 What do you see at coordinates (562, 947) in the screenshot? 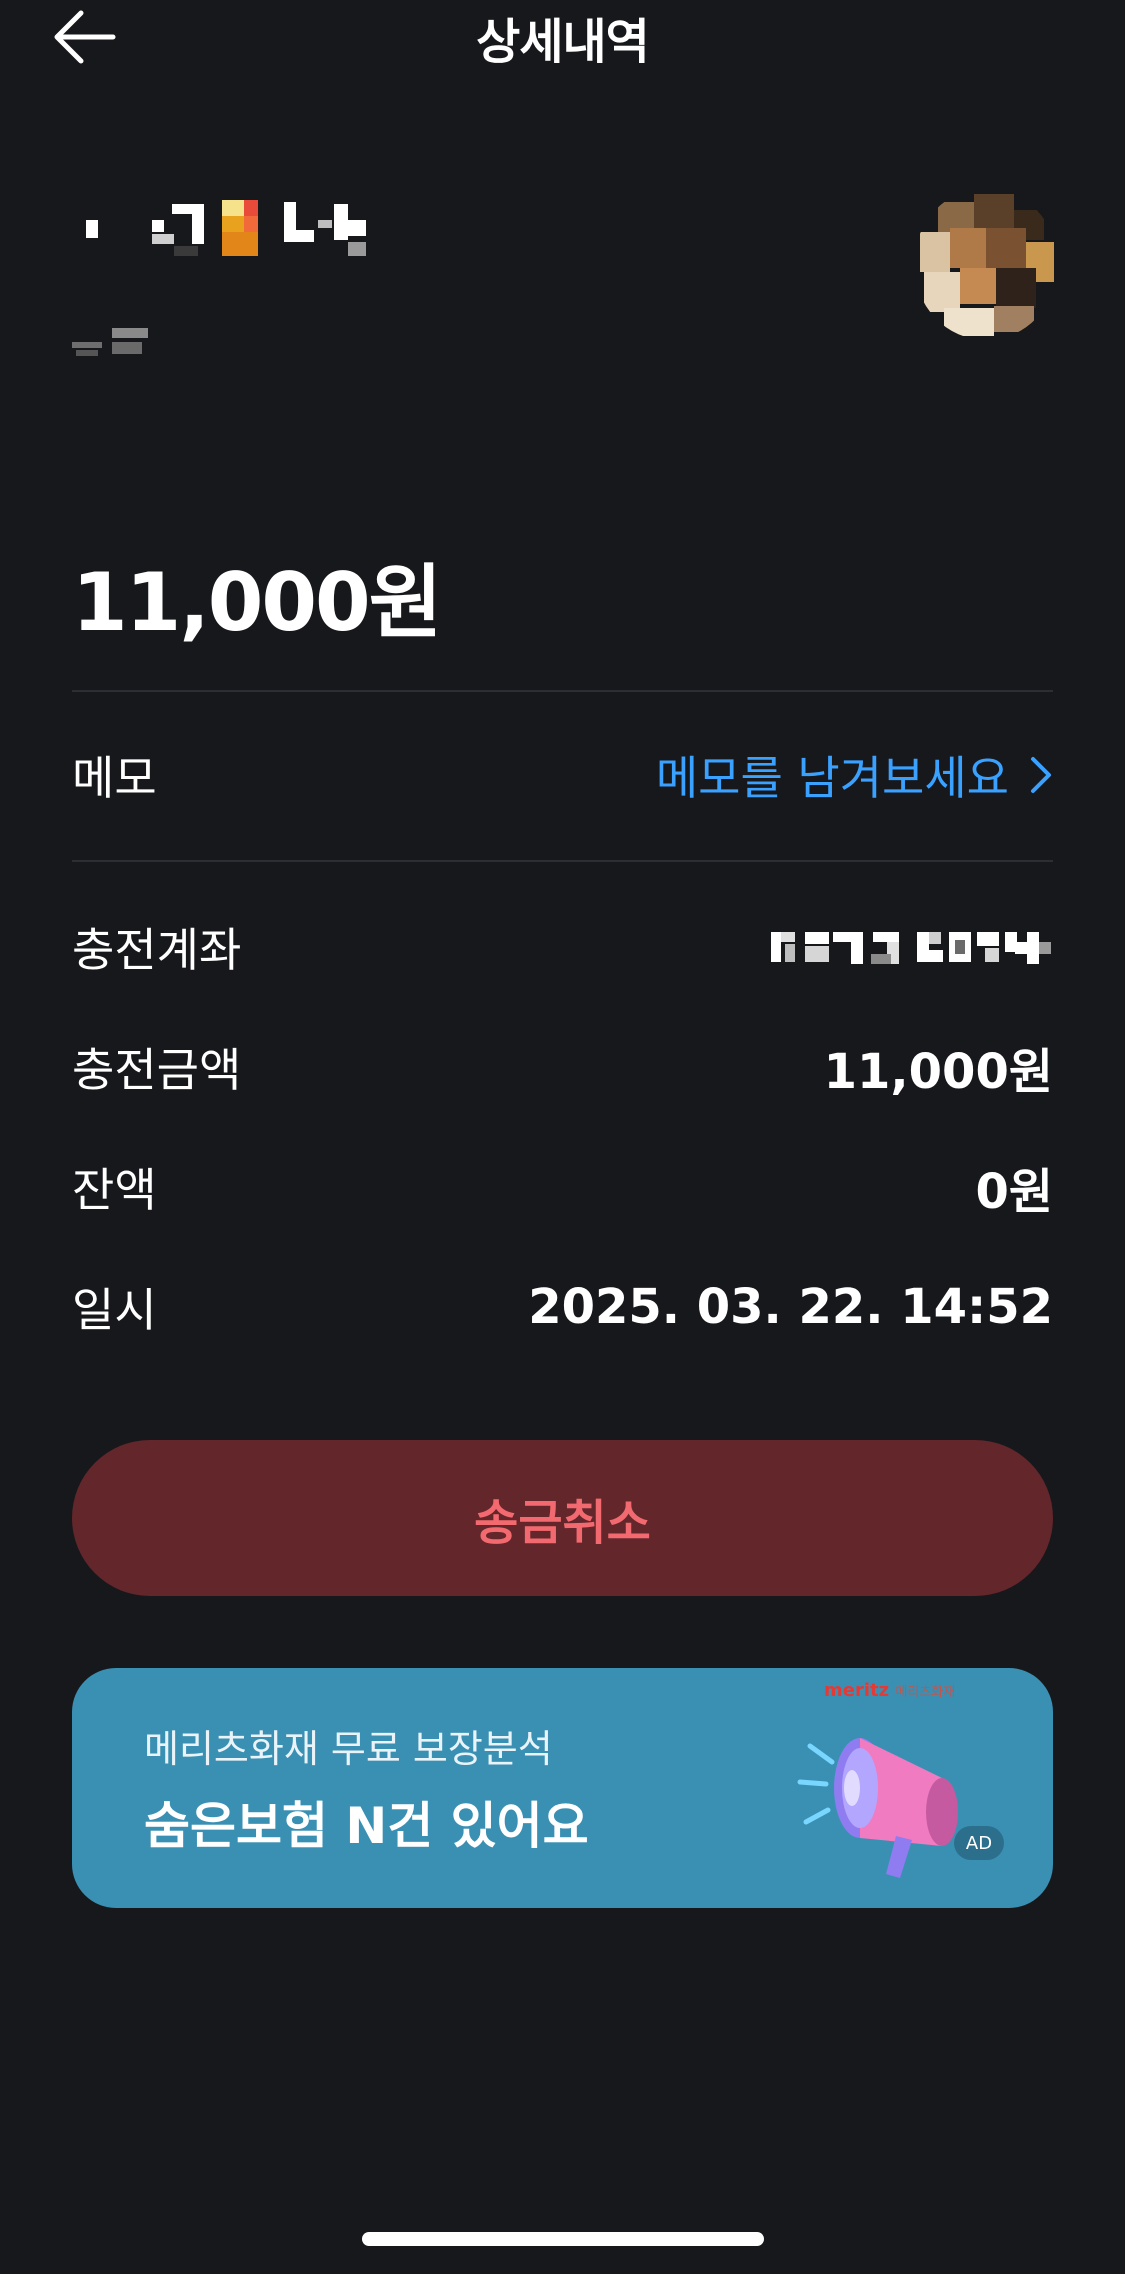
I see `detail-row-account: 충전계좌` at bounding box center [562, 947].